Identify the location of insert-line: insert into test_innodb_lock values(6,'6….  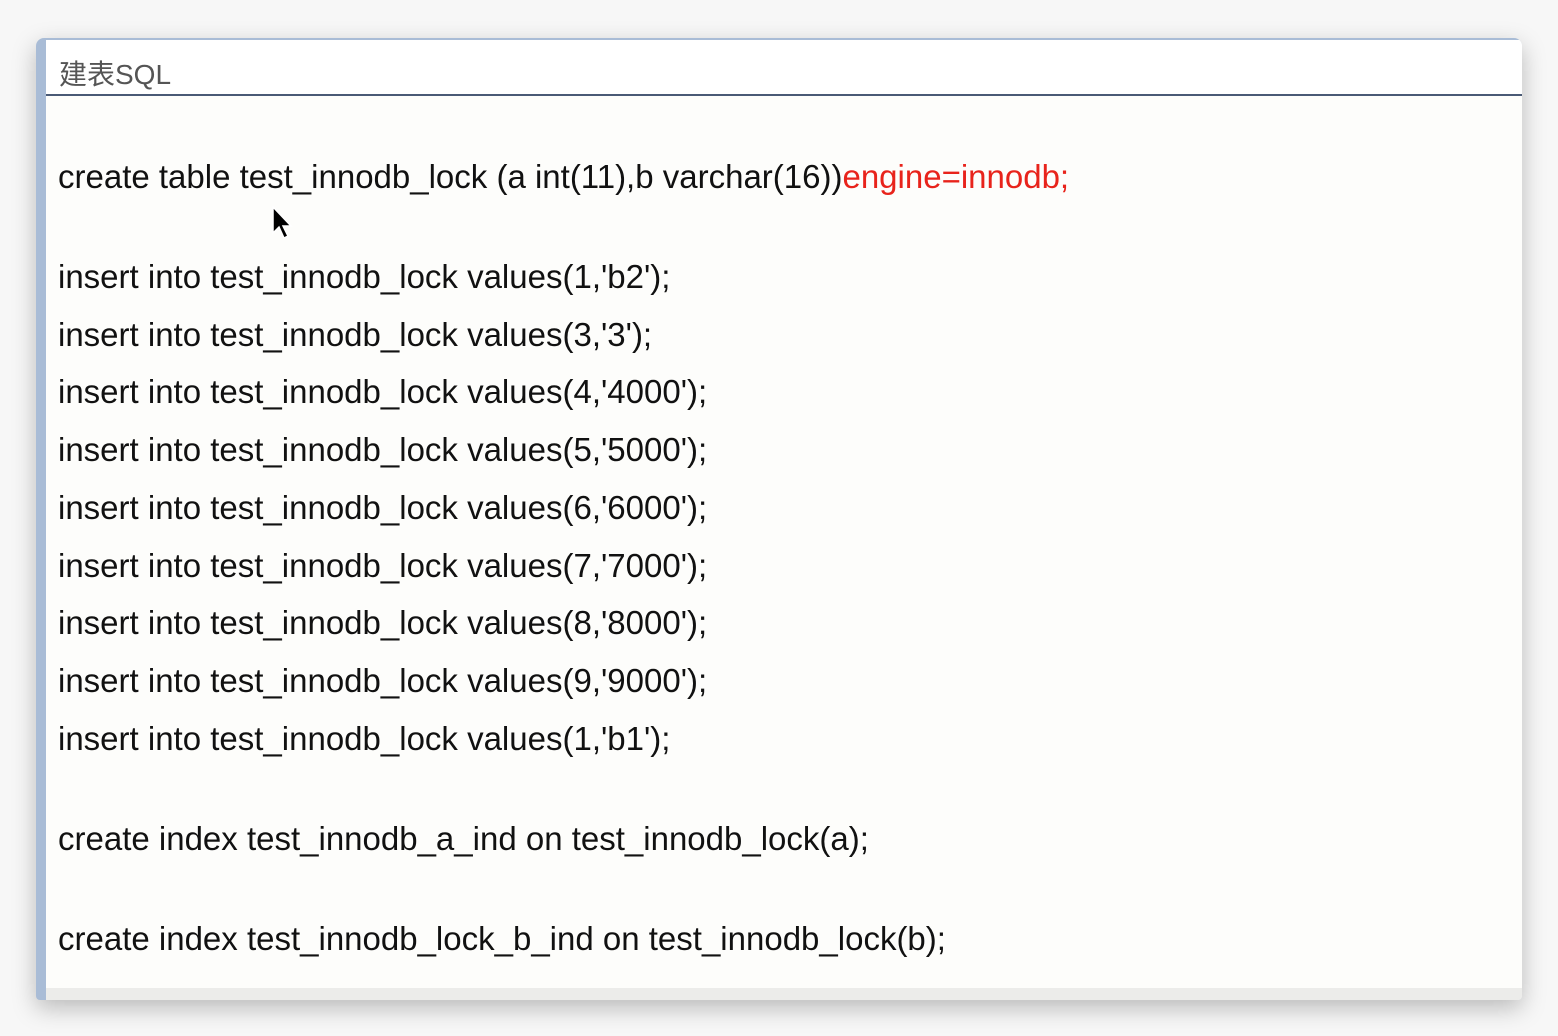
(383, 507).